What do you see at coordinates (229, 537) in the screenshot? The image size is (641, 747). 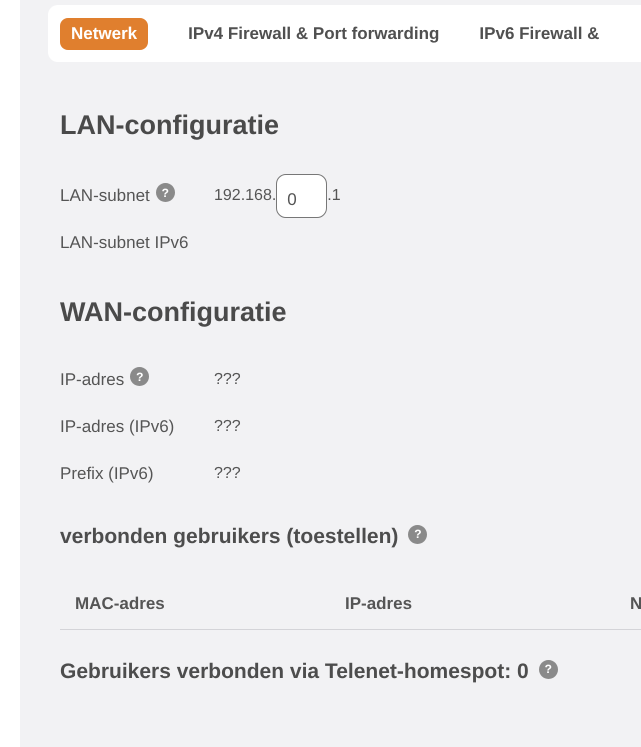 I see `section-title: verbonden gebruikers (toestellen)` at bounding box center [229, 537].